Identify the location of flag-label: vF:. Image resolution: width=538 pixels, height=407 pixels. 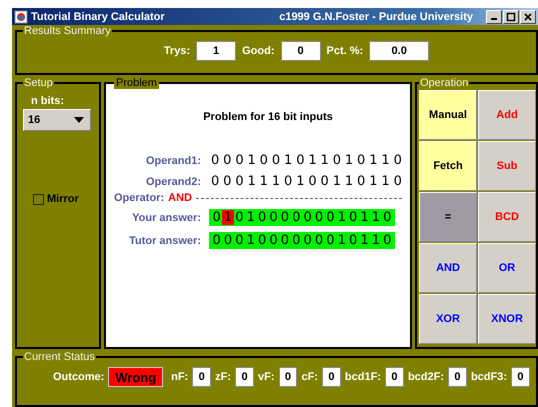
(266, 377).